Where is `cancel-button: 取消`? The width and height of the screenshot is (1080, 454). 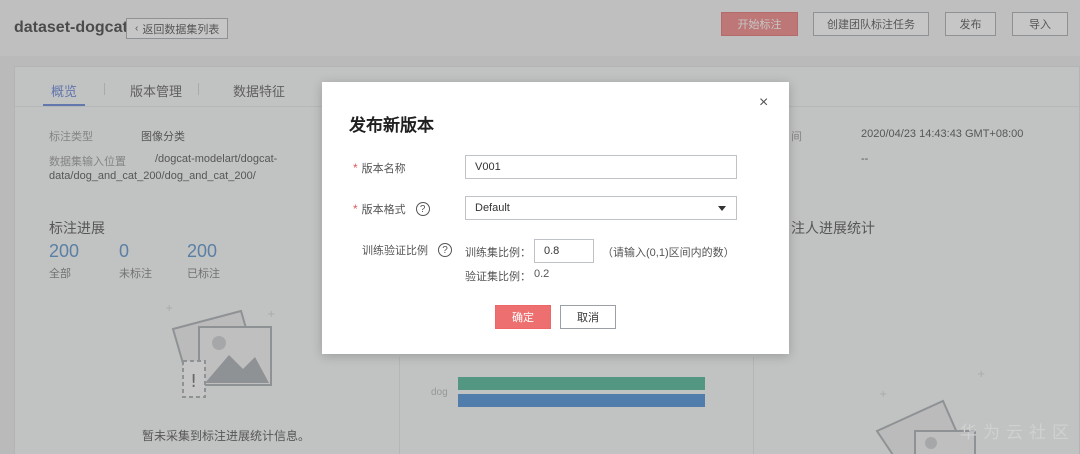 cancel-button: 取消 is located at coordinates (588, 317).